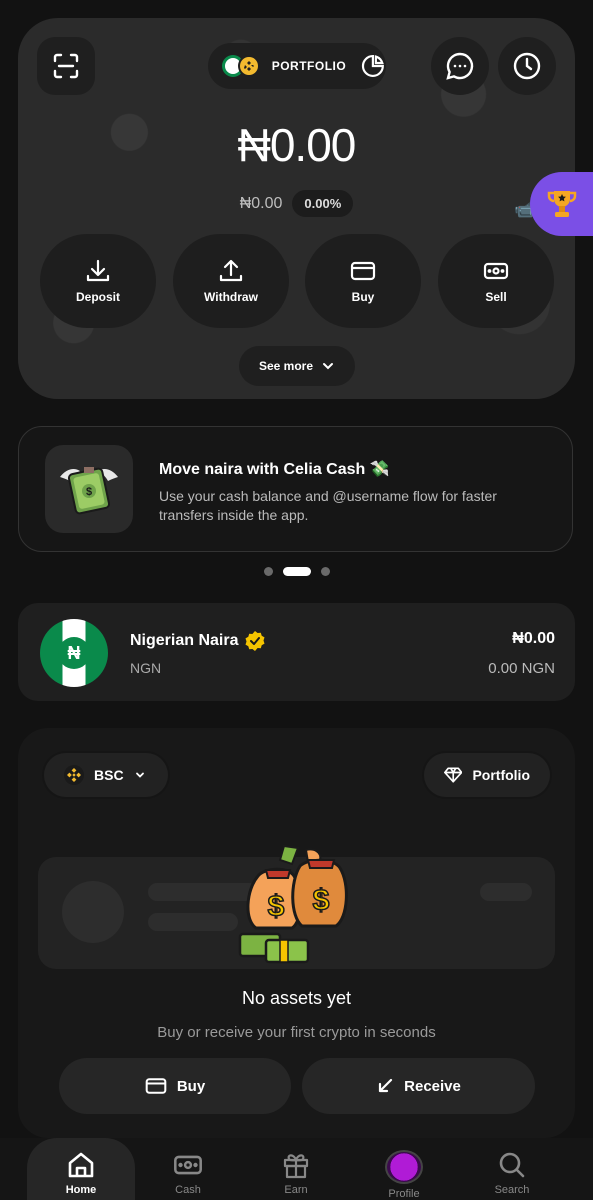  What do you see at coordinates (296, 1166) in the screenshot?
I see `gift-icon` at bounding box center [296, 1166].